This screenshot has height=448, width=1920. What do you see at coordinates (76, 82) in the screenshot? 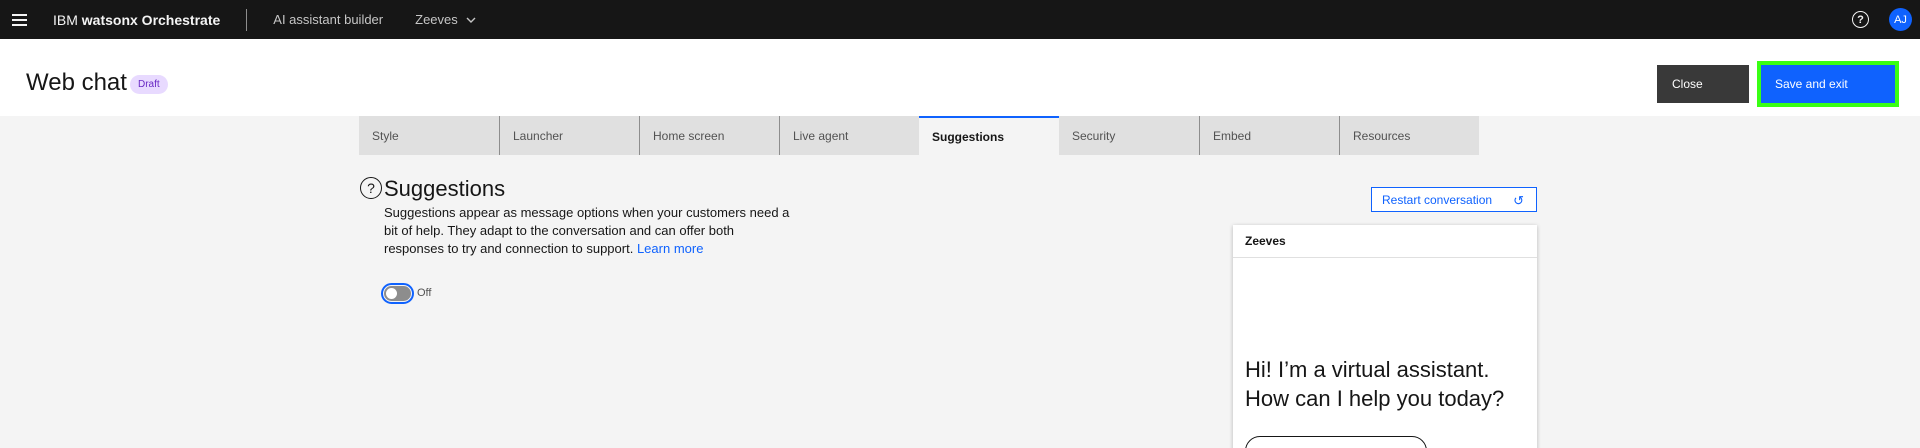
I see `page-title: Web chat` at bounding box center [76, 82].